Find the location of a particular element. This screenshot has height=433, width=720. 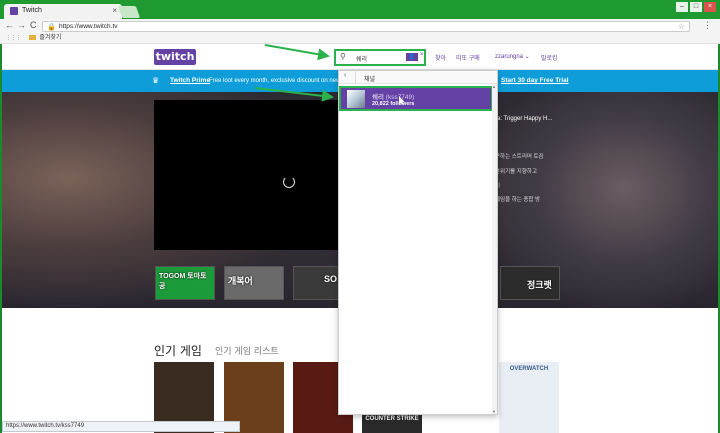

video-player is located at coordinates (247, 175).